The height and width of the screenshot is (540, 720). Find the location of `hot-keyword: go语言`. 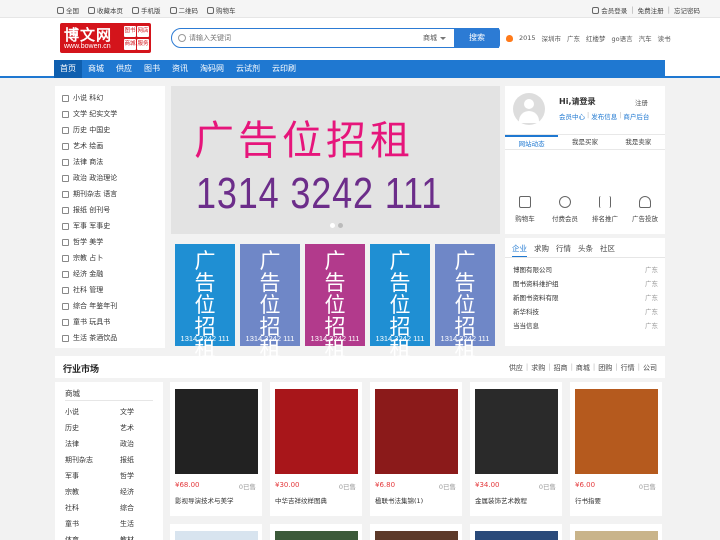

hot-keyword: go语言 is located at coordinates (622, 38).